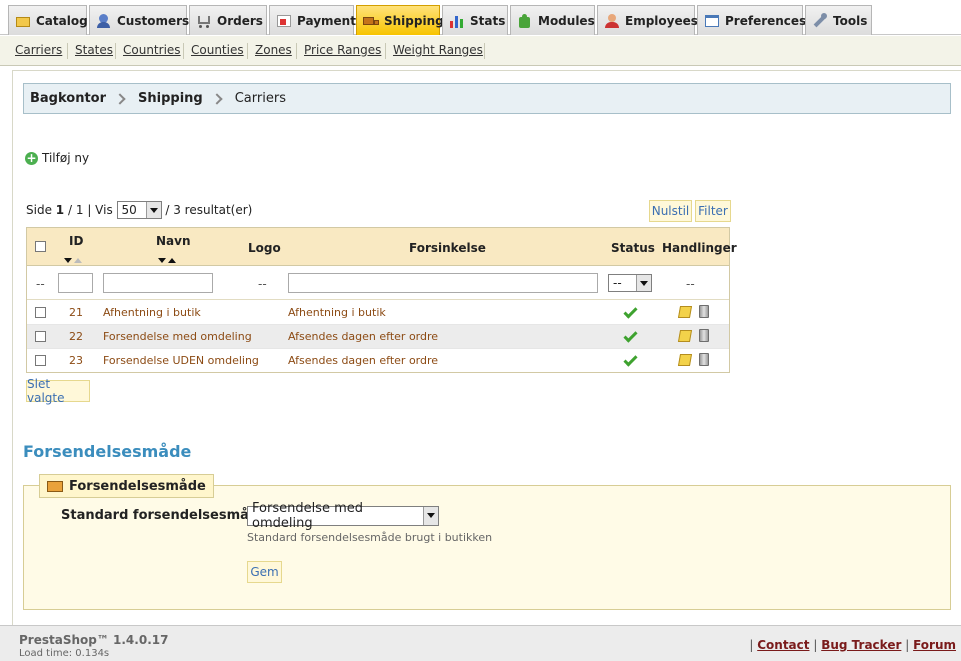 The height and width of the screenshot is (661, 961). I want to click on contact-link: Contact, so click(783, 645).